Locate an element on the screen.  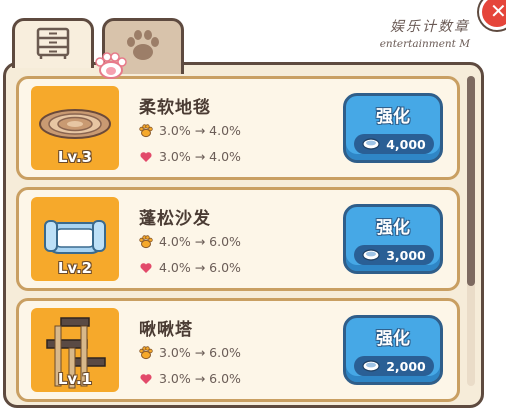
stat-paw: 3.0% → 4.0% is located at coordinates (190, 130).